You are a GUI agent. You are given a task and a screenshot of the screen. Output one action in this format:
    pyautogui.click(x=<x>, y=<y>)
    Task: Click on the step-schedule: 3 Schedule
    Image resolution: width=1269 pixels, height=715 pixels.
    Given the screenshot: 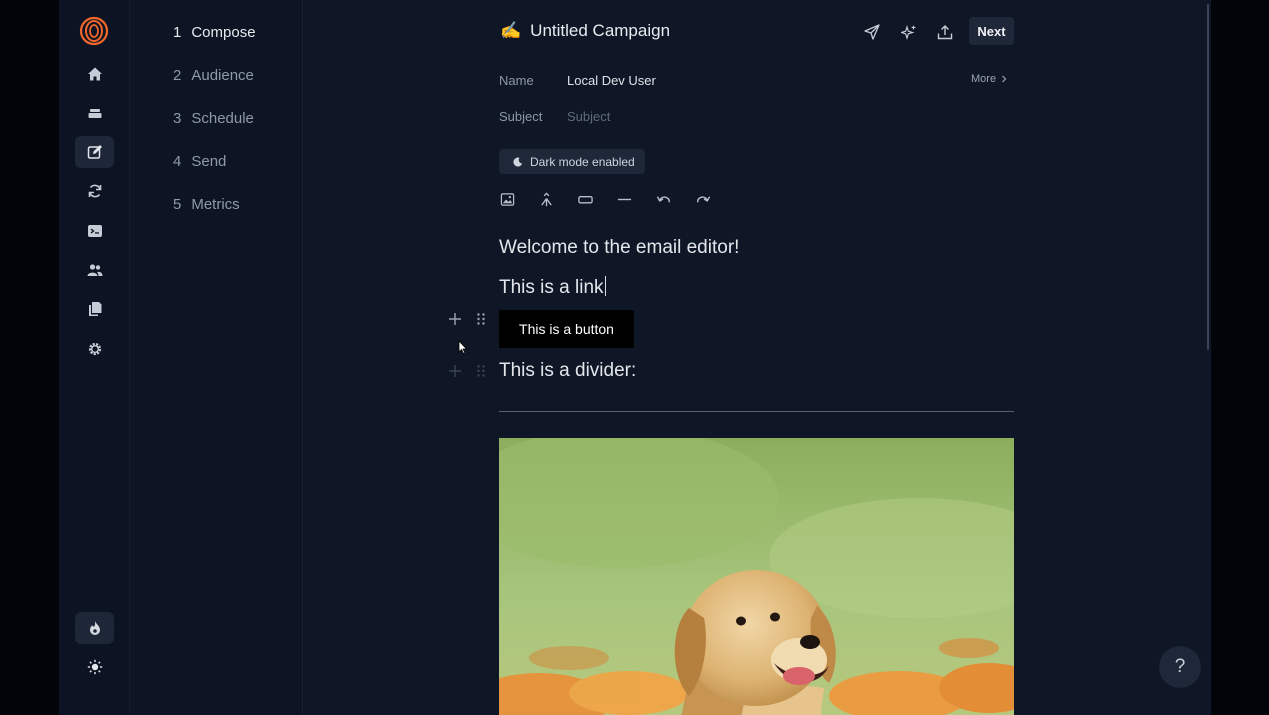 What is the action you would take?
    pyautogui.click(x=213, y=118)
    